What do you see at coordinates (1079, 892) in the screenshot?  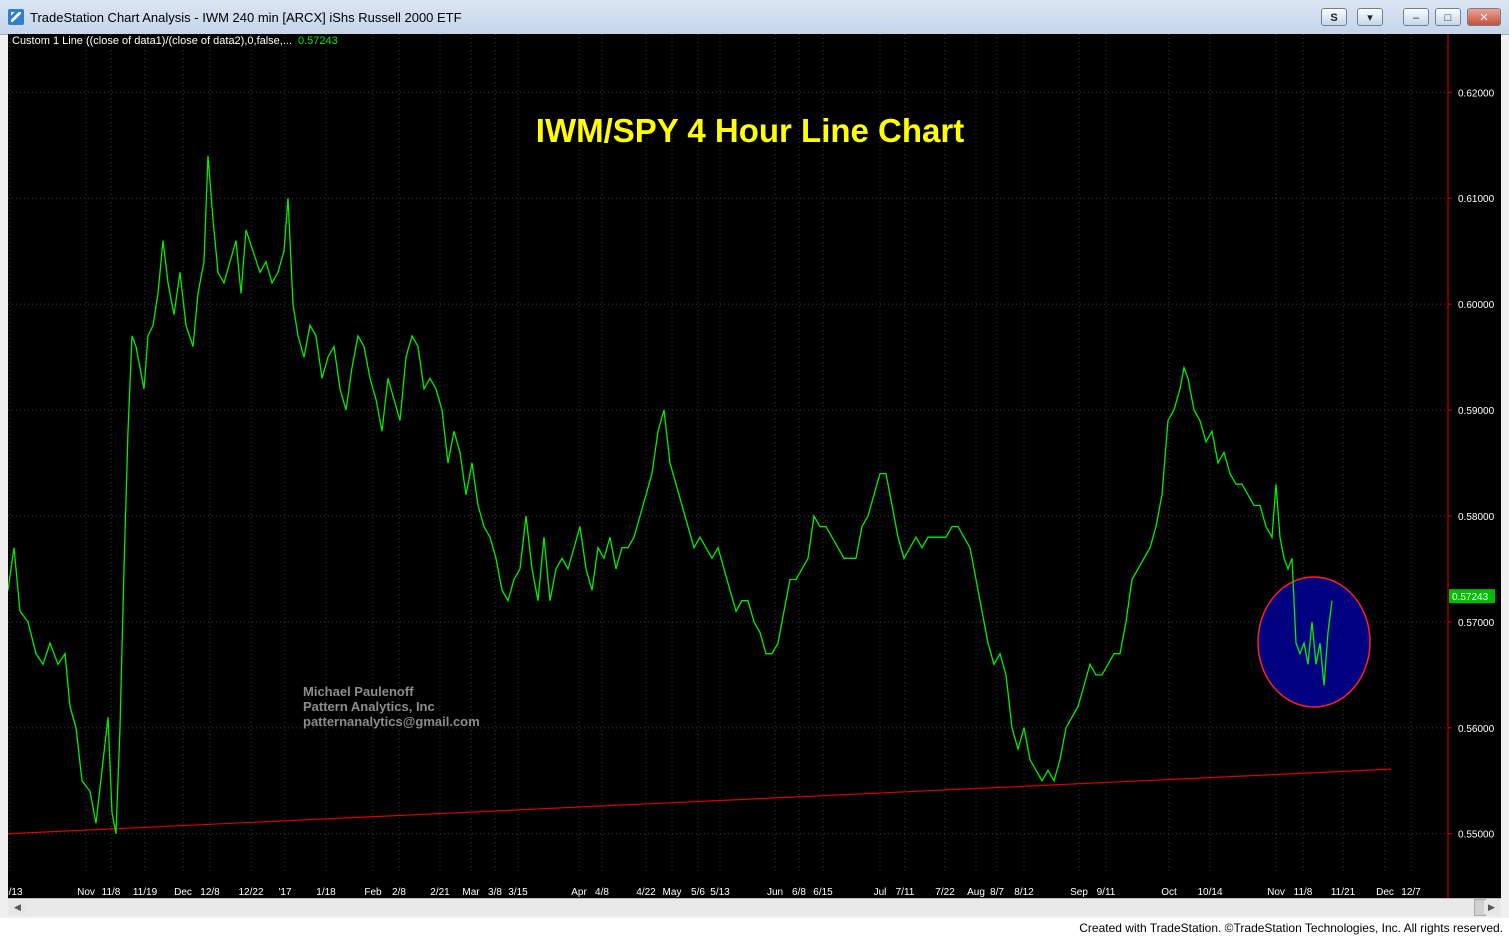 I see `time-tick-label: Sep` at bounding box center [1079, 892].